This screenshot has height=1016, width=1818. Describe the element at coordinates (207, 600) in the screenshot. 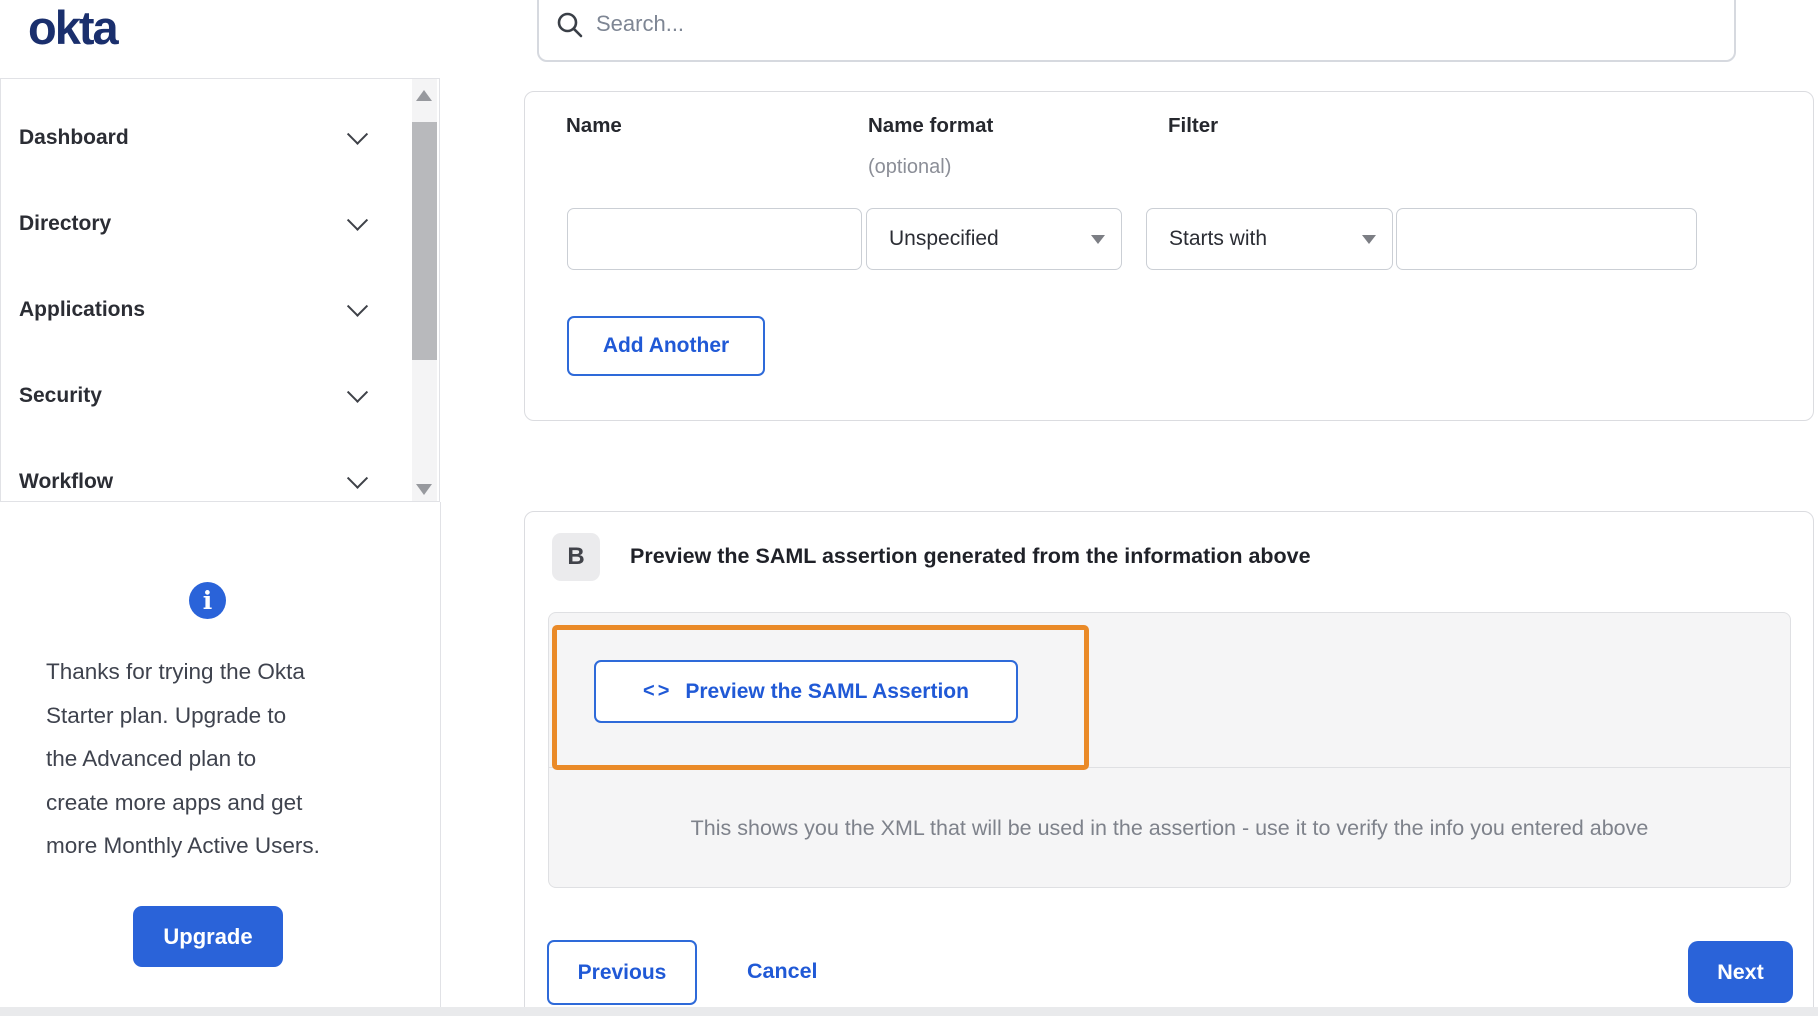

I see `info-icon: i` at that location.